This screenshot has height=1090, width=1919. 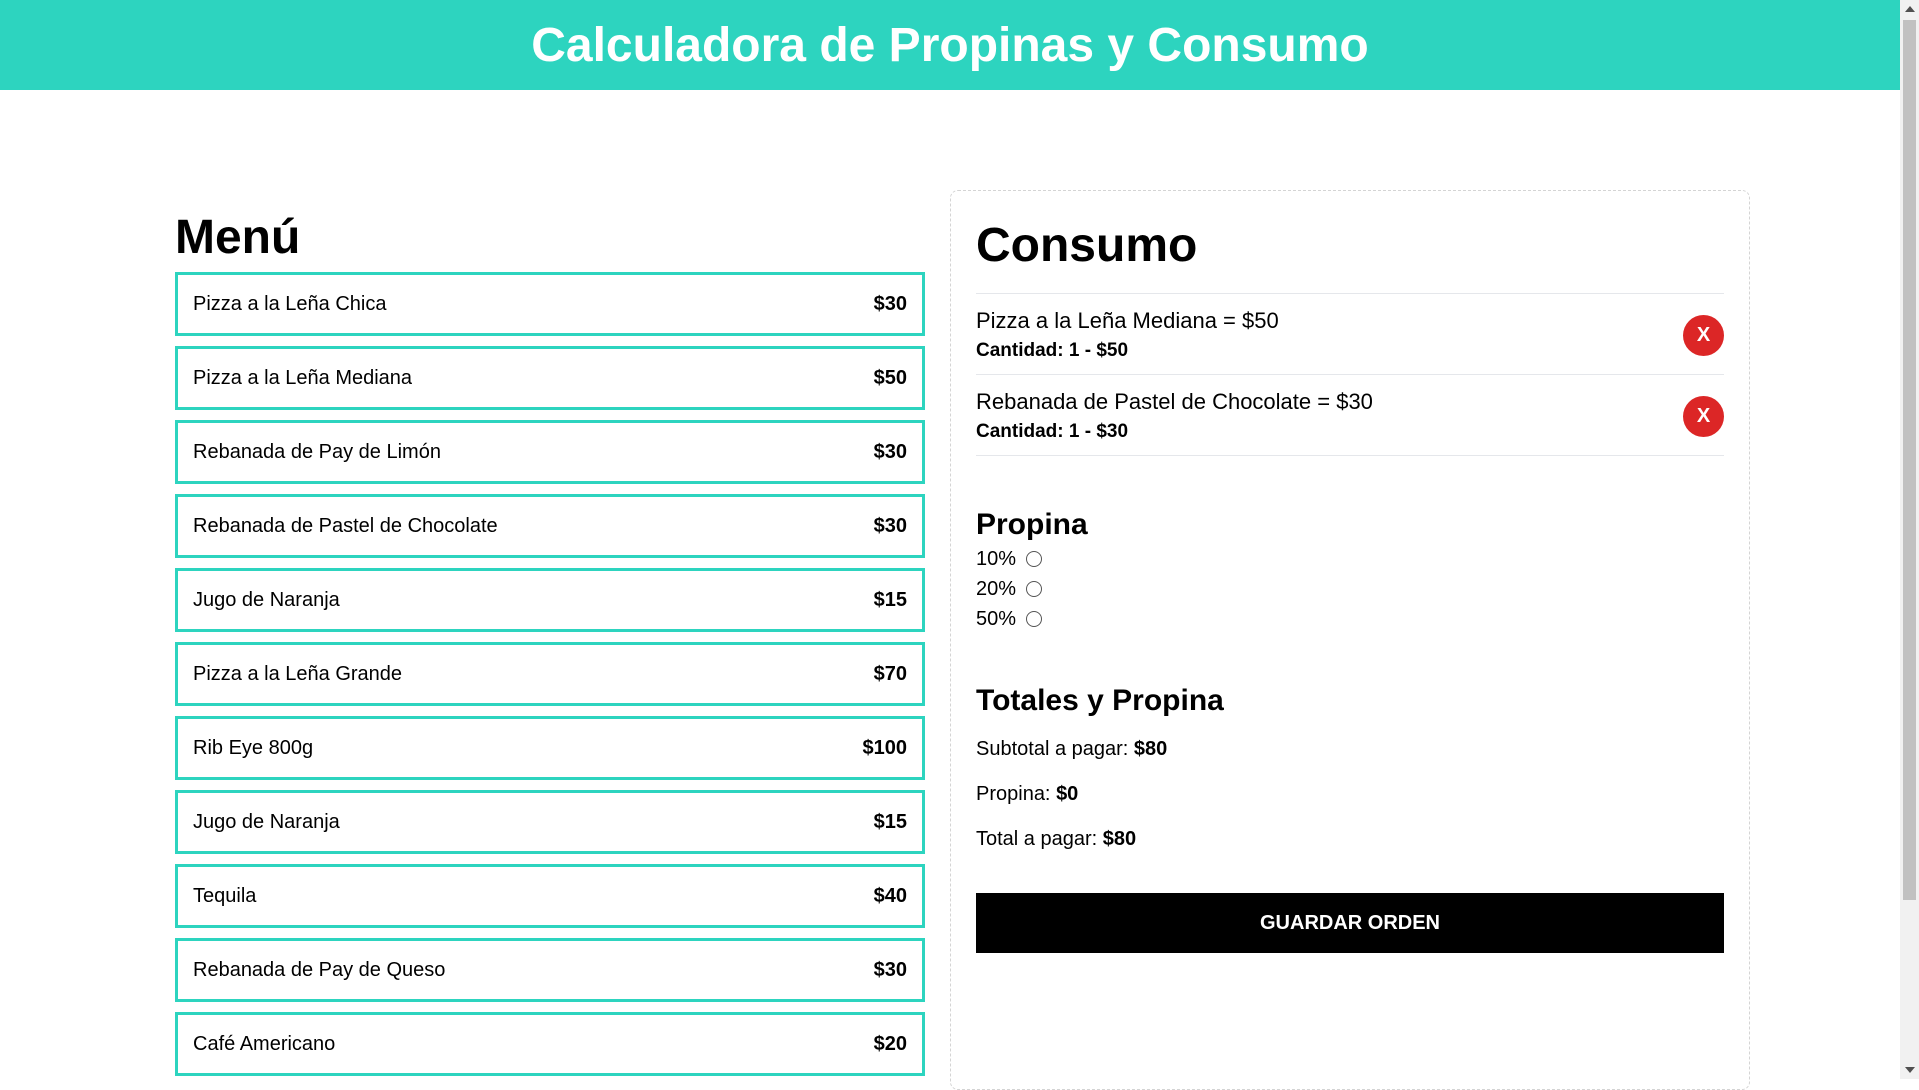 What do you see at coordinates (290, 303) in the screenshot?
I see `menu-item-name: Pizza a la Leña Chica` at bounding box center [290, 303].